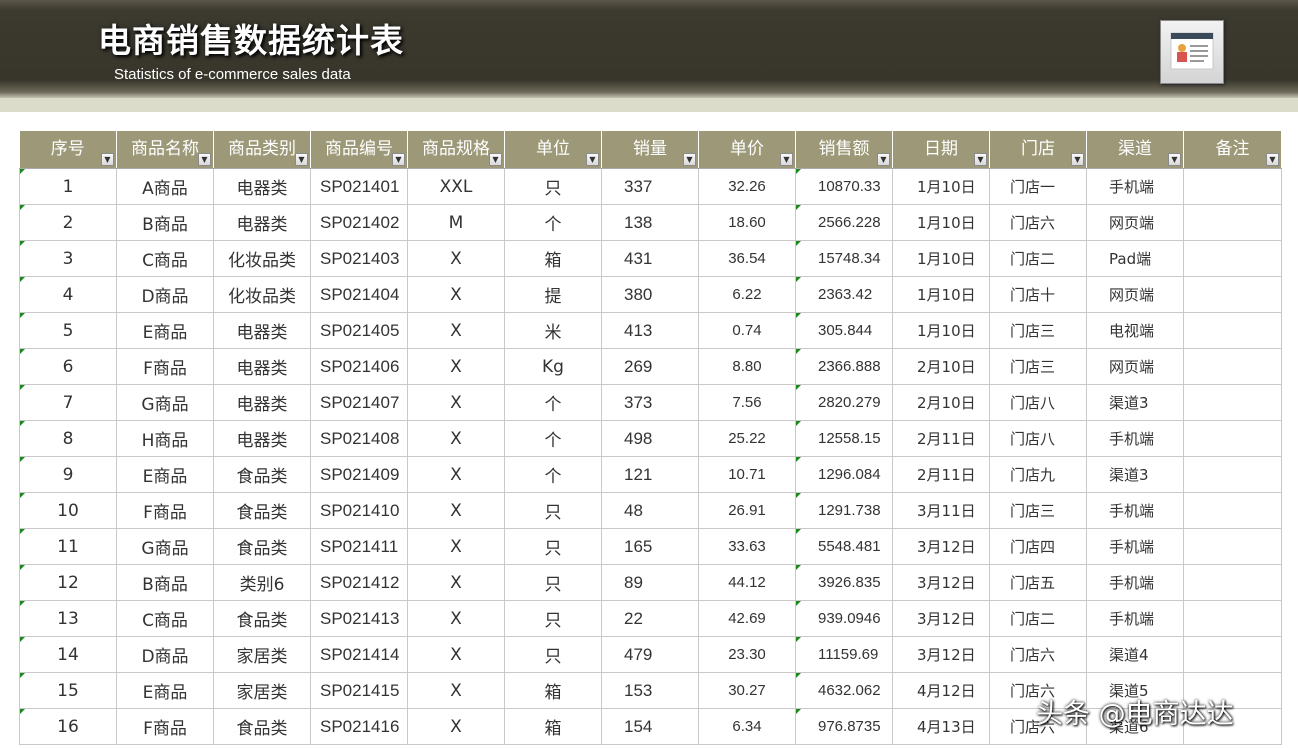  I want to click on cell-sales-amount: 976.8735, so click(844, 726).